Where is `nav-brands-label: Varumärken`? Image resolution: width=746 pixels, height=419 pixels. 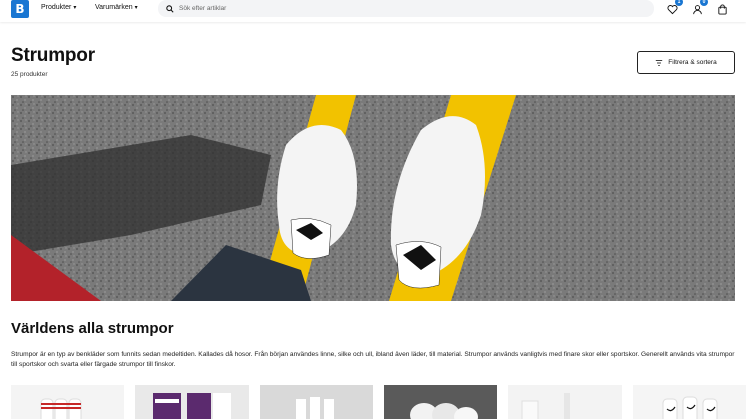 nav-brands-label: Varumärken is located at coordinates (114, 7).